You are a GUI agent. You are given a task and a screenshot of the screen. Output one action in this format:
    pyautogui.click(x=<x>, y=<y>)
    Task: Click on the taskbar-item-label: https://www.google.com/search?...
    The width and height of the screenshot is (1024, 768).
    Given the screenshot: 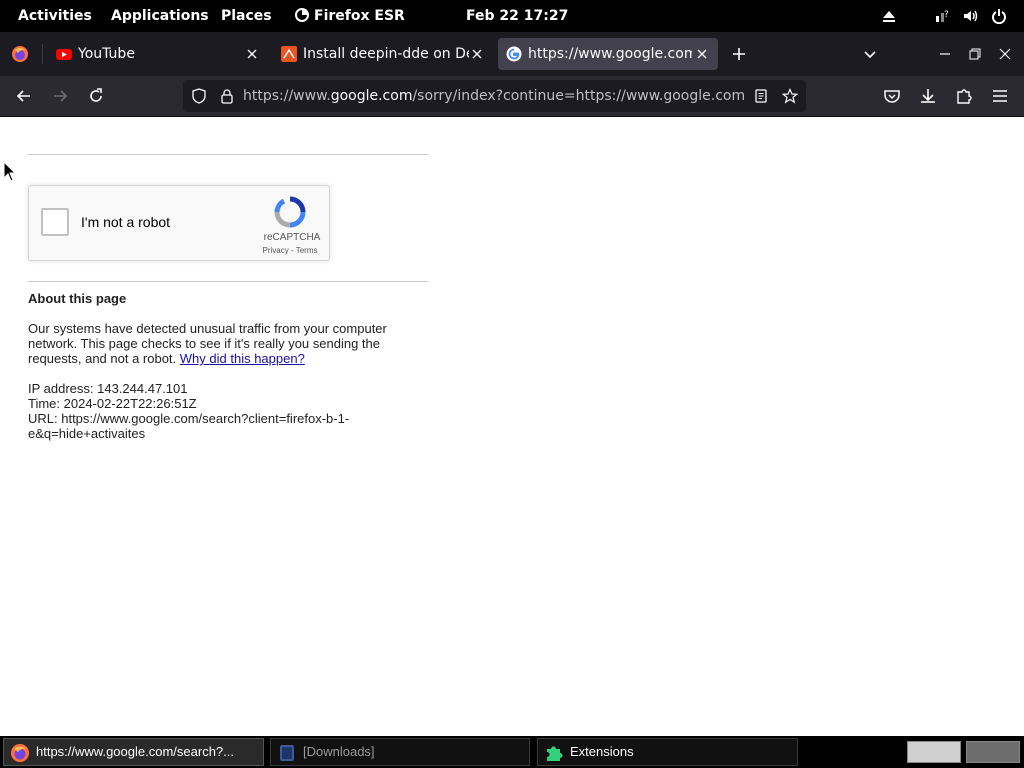 What is the action you would take?
    pyautogui.click(x=135, y=751)
    